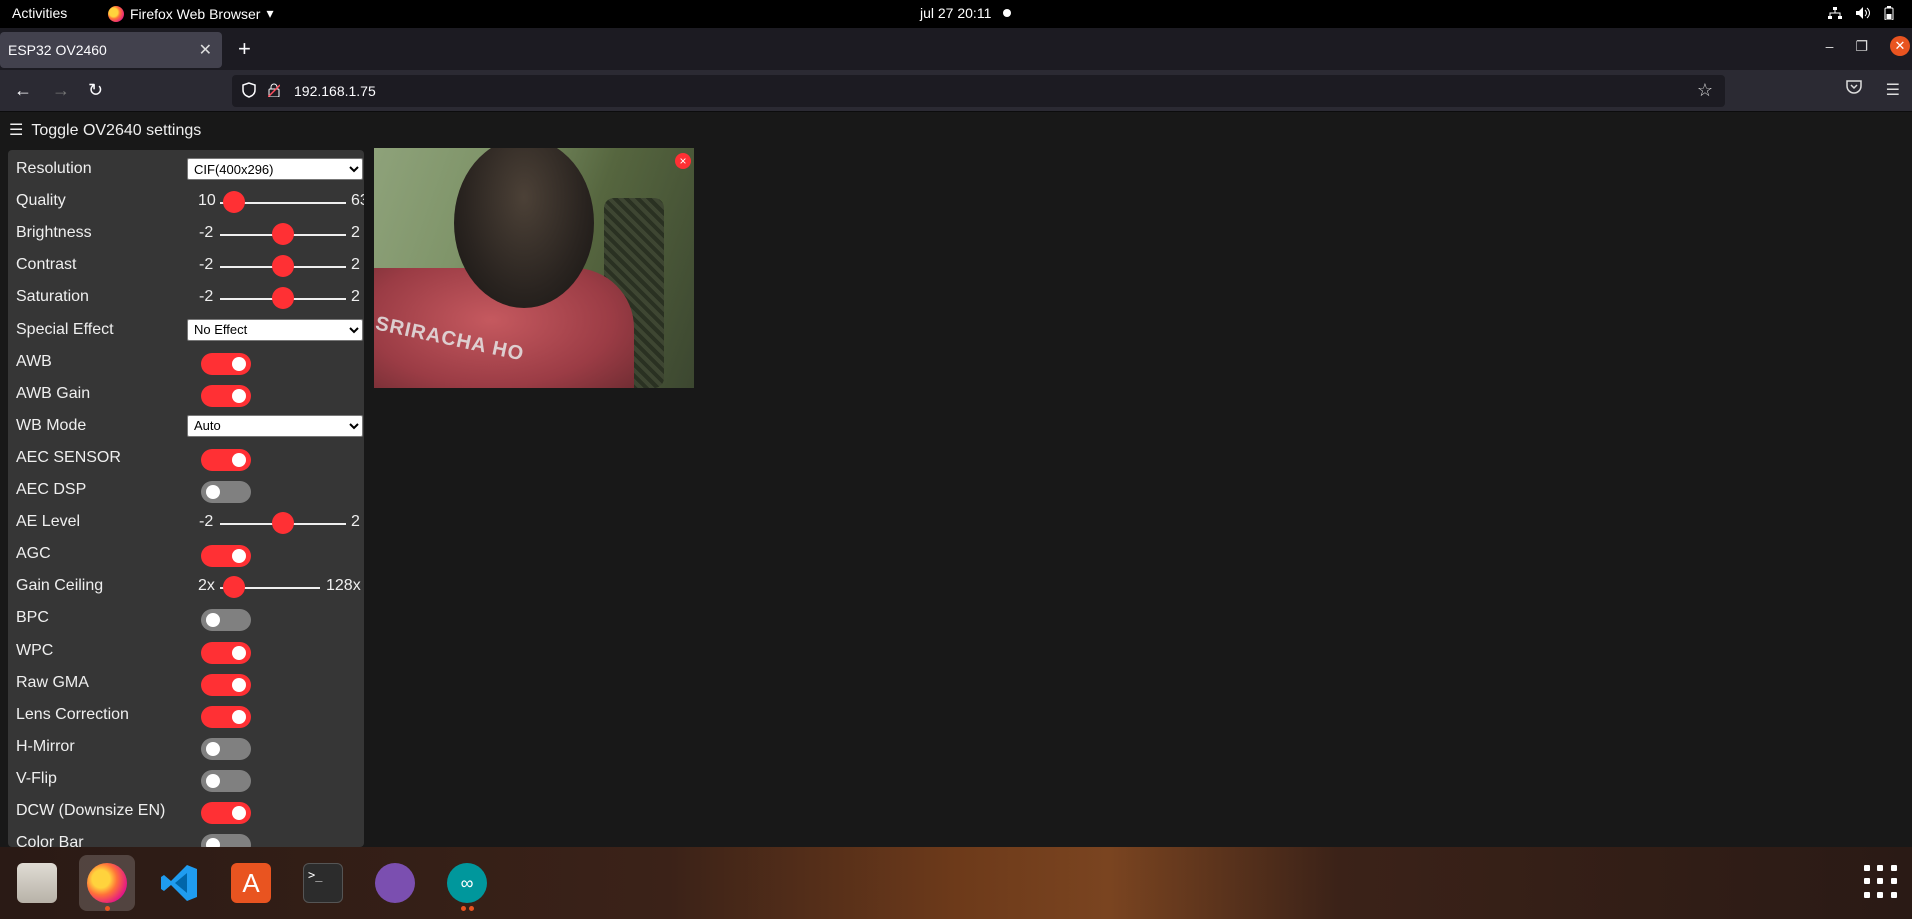  What do you see at coordinates (23, 90) in the screenshot?
I see `back-icon: ←` at bounding box center [23, 90].